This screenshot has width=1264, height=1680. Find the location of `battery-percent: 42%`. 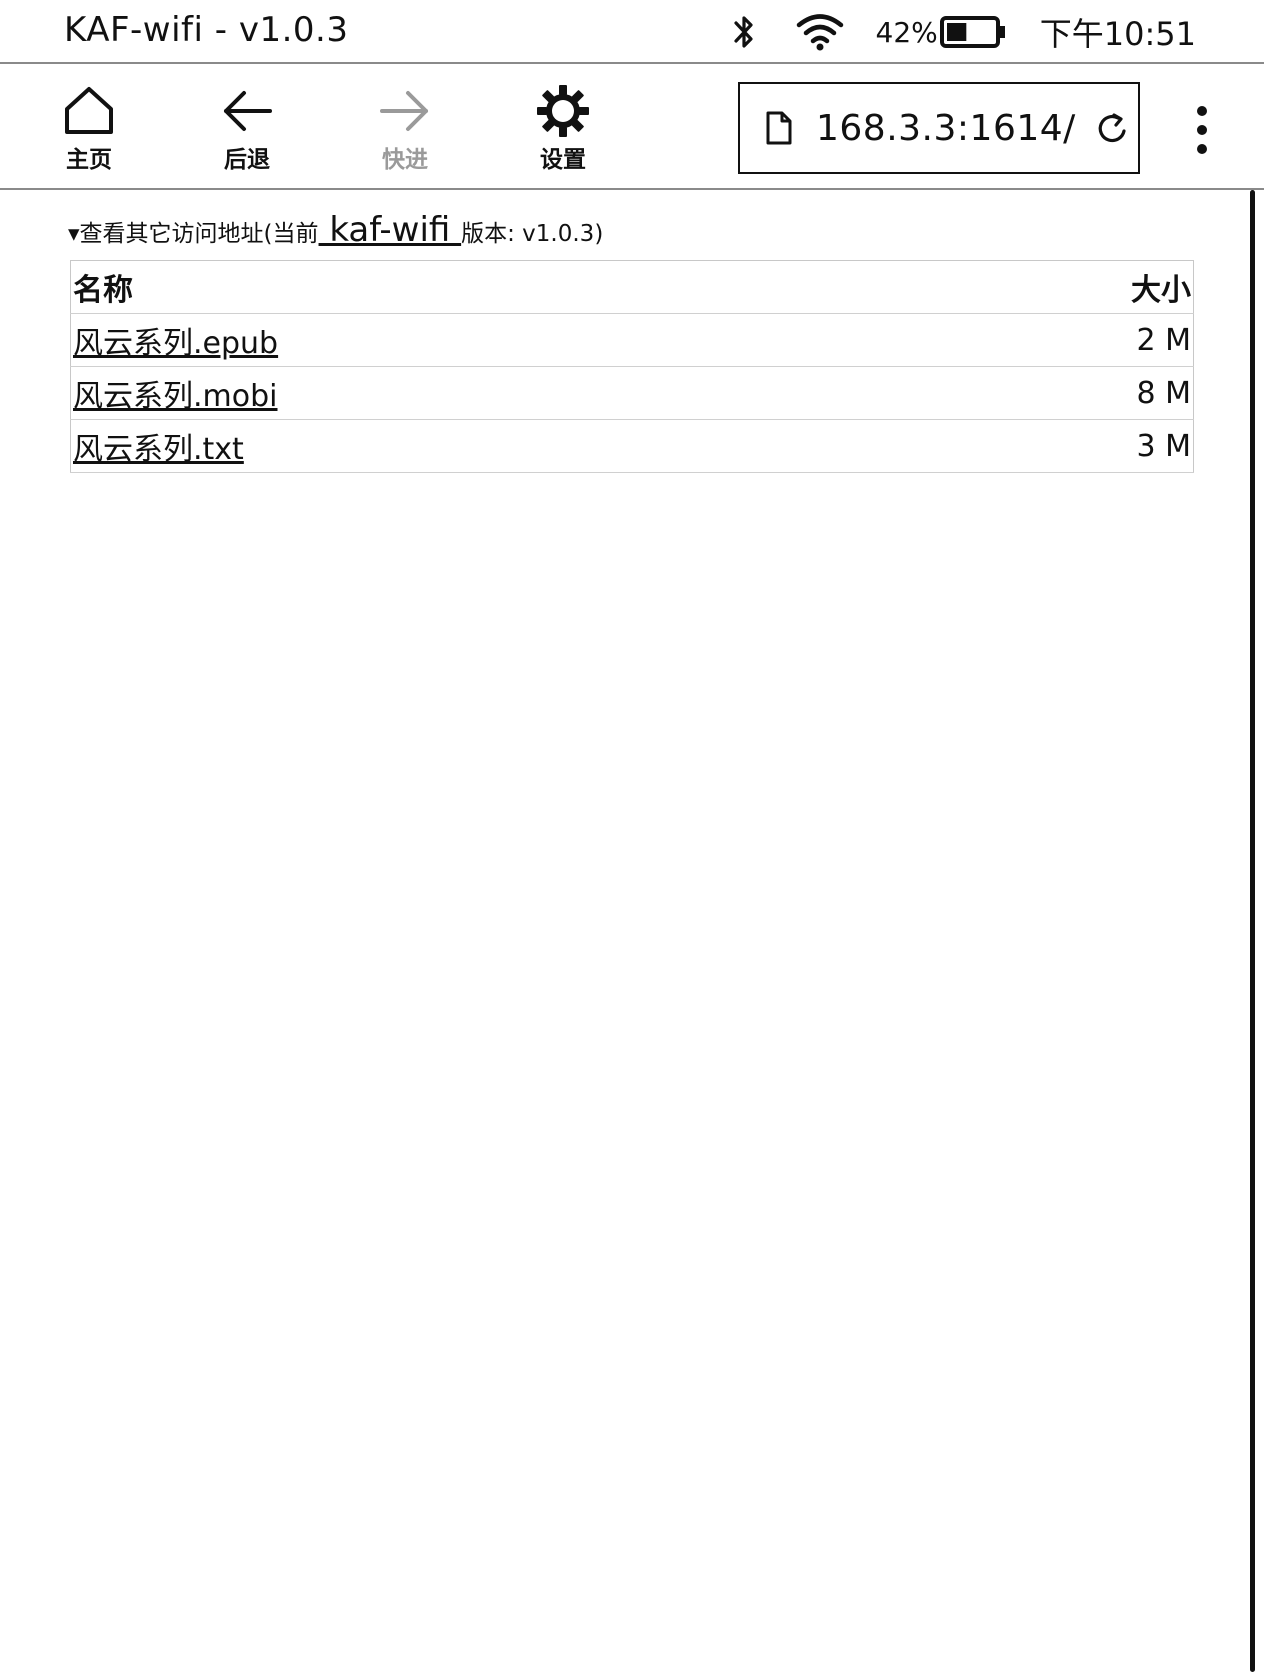

battery-percent: 42% is located at coordinates (906, 32).